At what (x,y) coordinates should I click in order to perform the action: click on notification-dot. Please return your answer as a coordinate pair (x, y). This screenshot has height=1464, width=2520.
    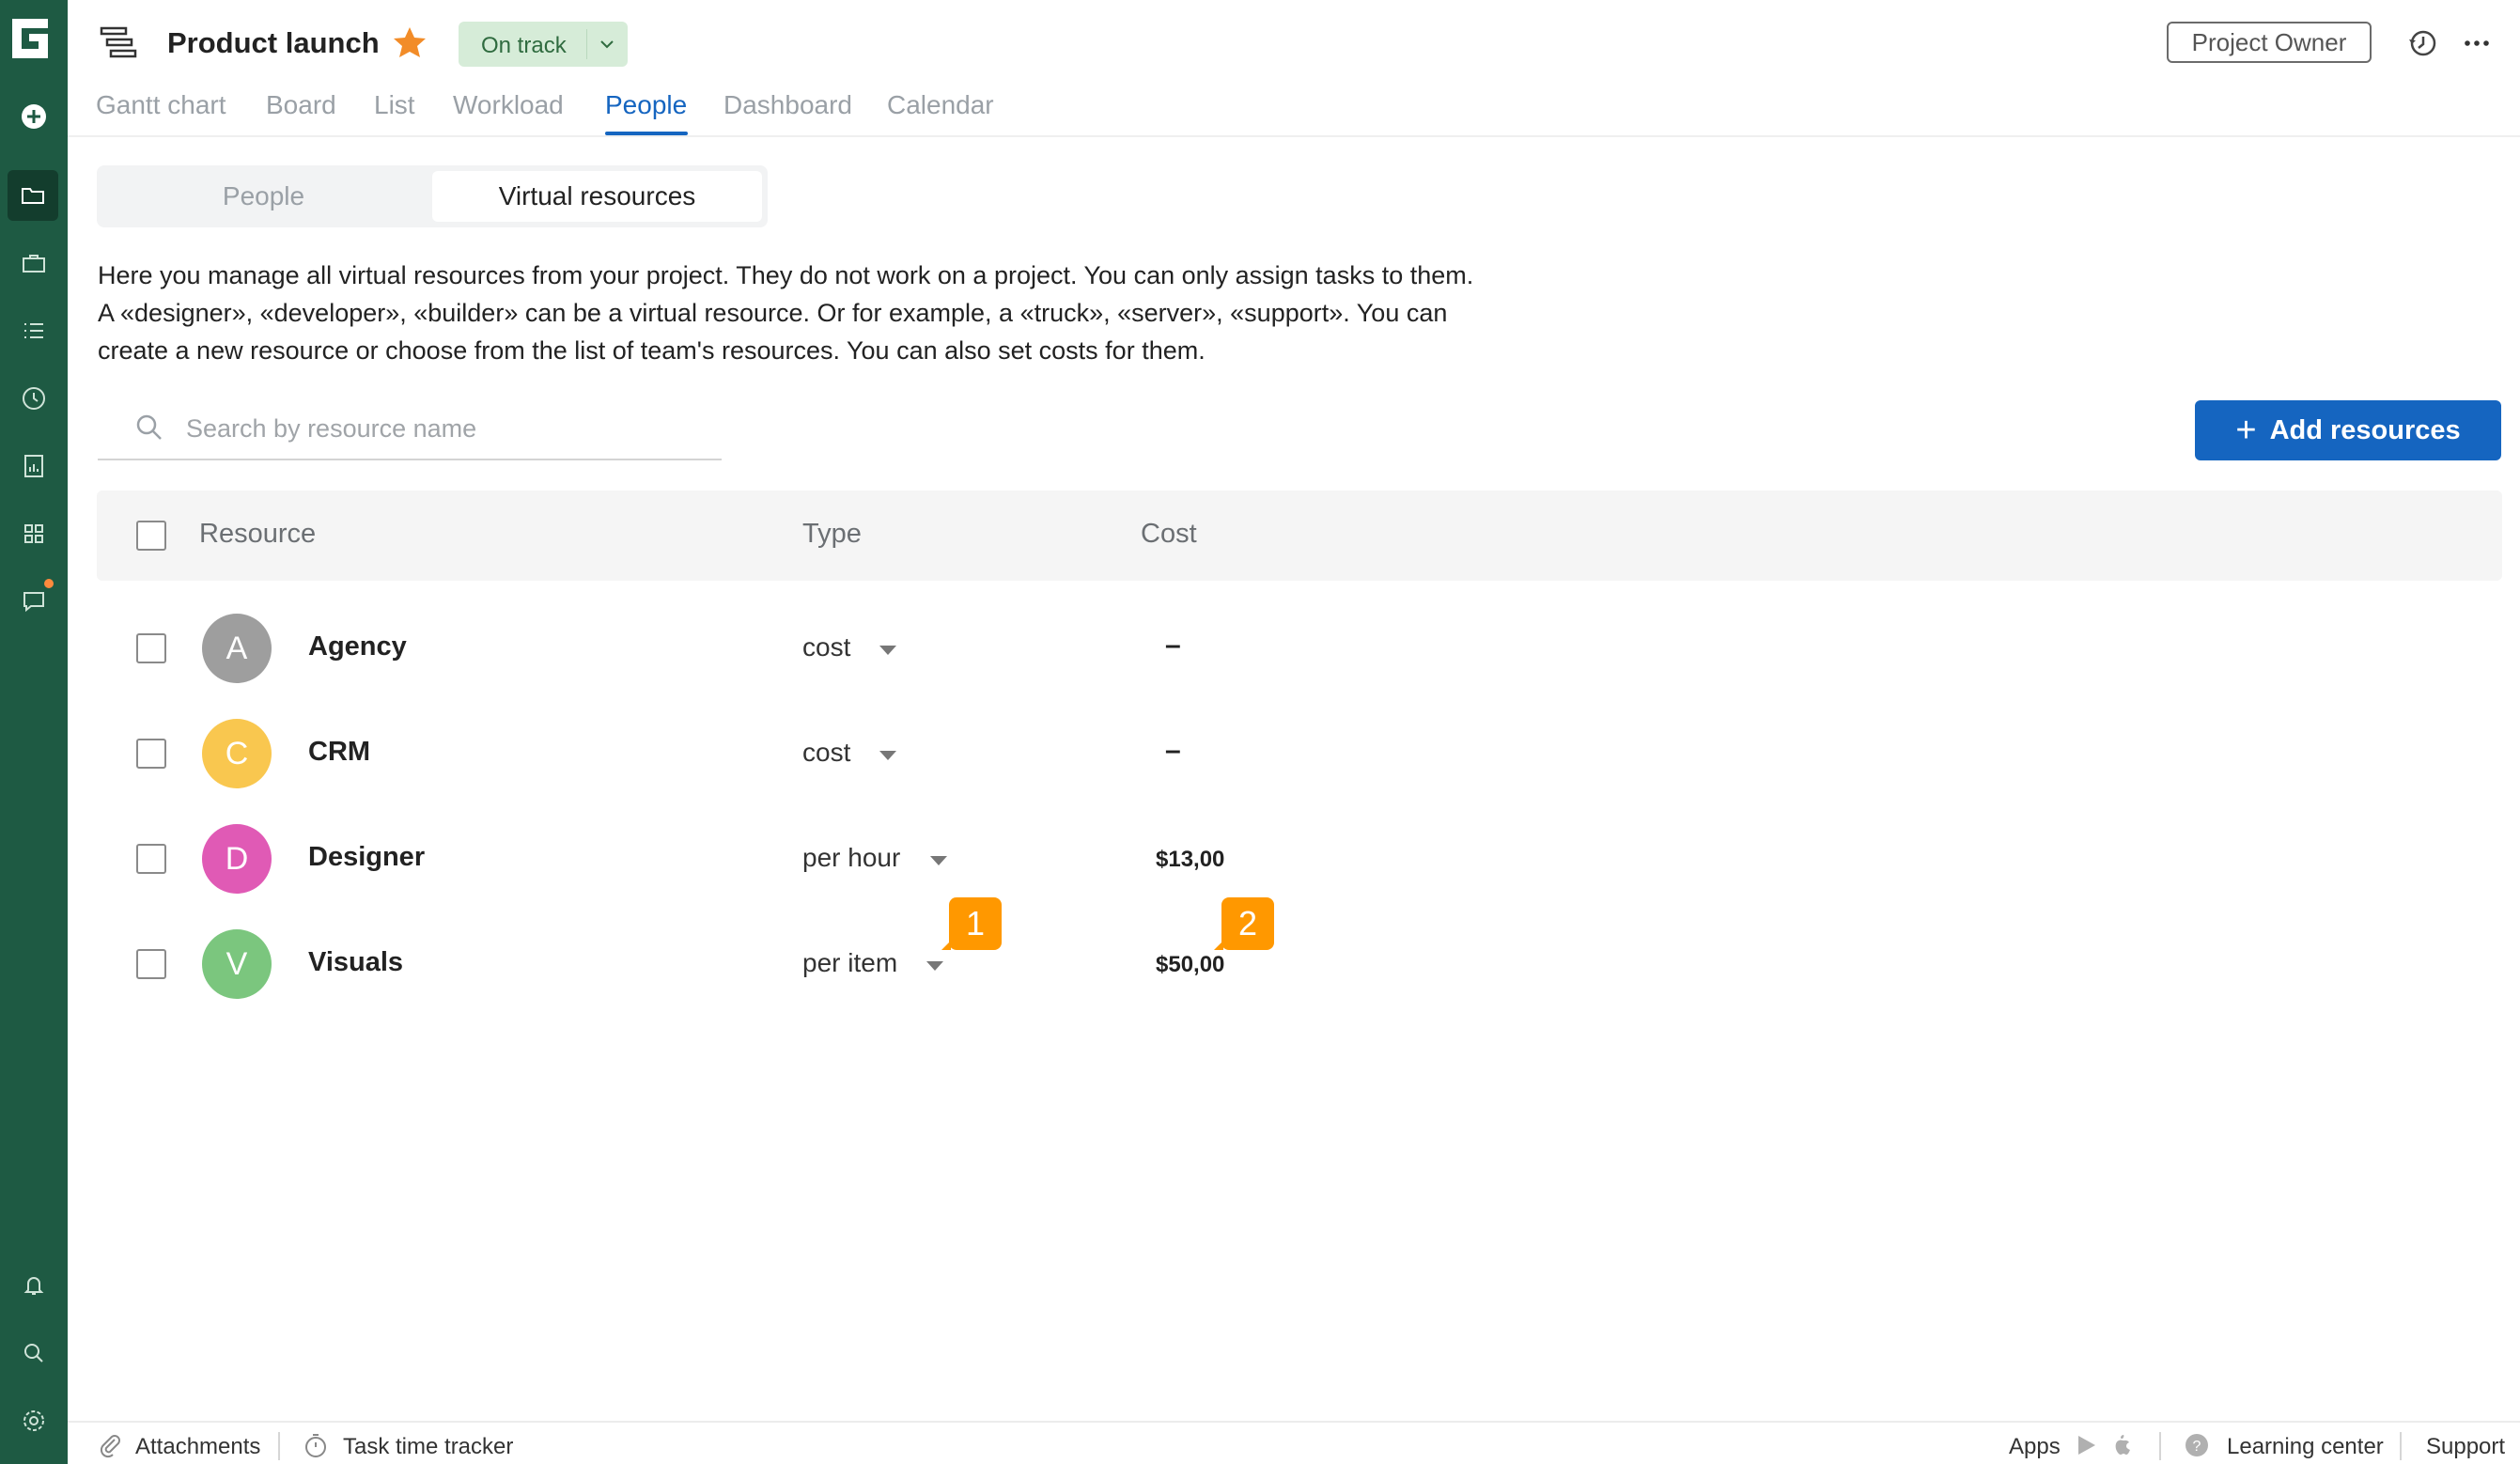
    Looking at the image, I should click on (49, 583).